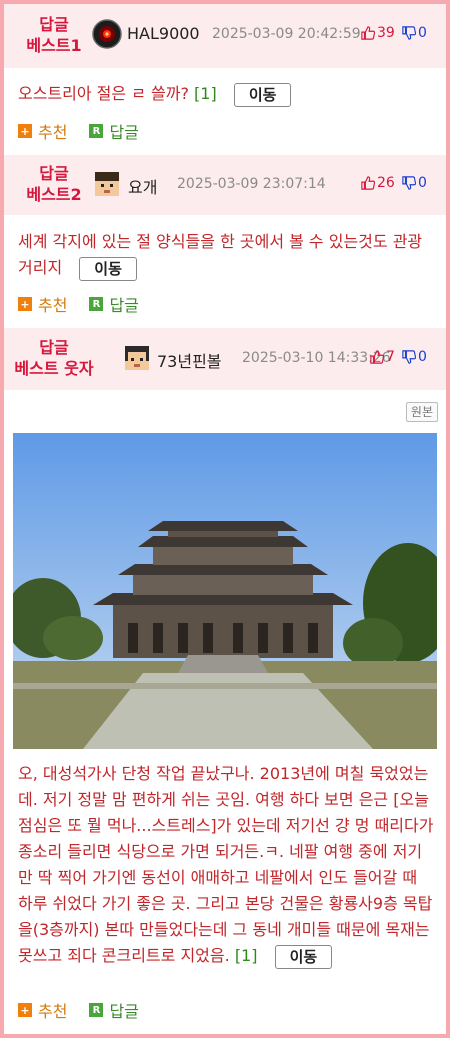 Image resolution: width=450 pixels, height=1038 pixels. What do you see at coordinates (225, 359) in the screenshot?
I see `comment-header: 답글 베스트 웃자 73년핀볼 2025-03-10 14:33:26 7 0` at bounding box center [225, 359].